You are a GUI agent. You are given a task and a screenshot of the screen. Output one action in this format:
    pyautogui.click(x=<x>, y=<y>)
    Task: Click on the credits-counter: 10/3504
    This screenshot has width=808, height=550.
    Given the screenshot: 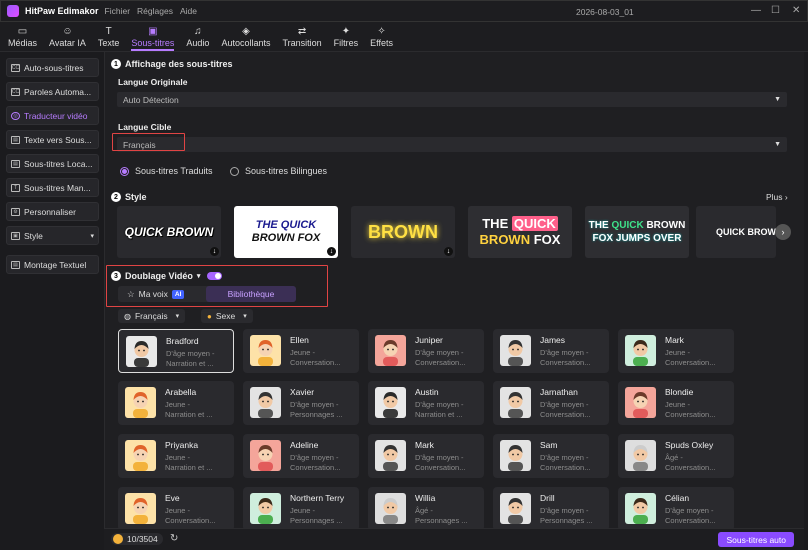 What is the action you would take?
    pyautogui.click(x=137, y=539)
    